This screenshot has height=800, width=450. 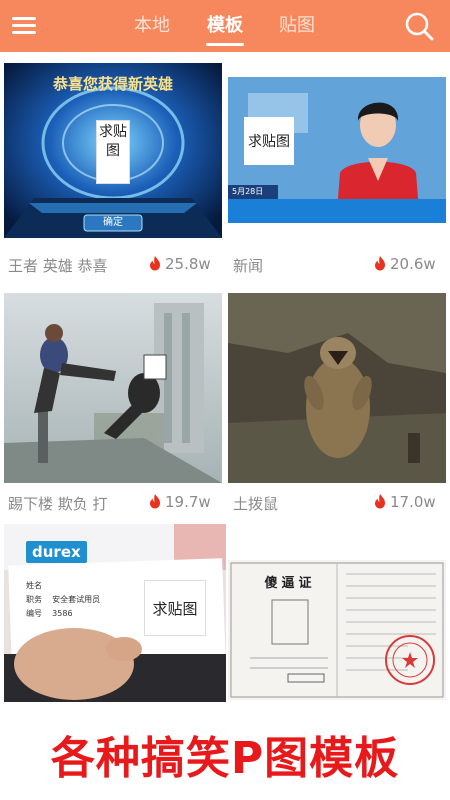 I want to click on template-thumbnail: 求贴图 5月28日, so click(x=337, y=150).